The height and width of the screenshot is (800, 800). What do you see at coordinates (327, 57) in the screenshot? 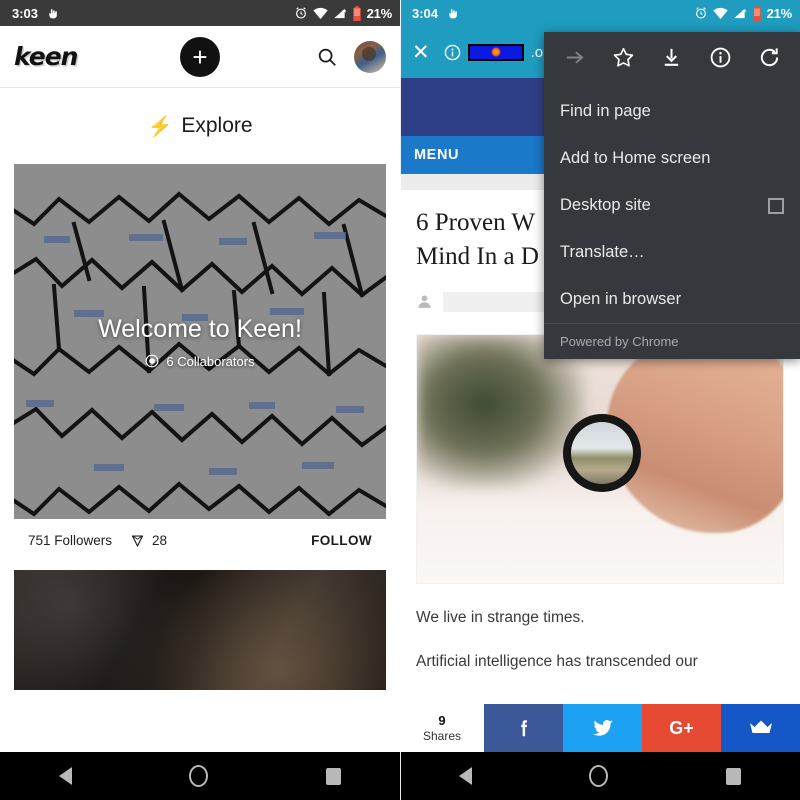
I see `search-icon` at bounding box center [327, 57].